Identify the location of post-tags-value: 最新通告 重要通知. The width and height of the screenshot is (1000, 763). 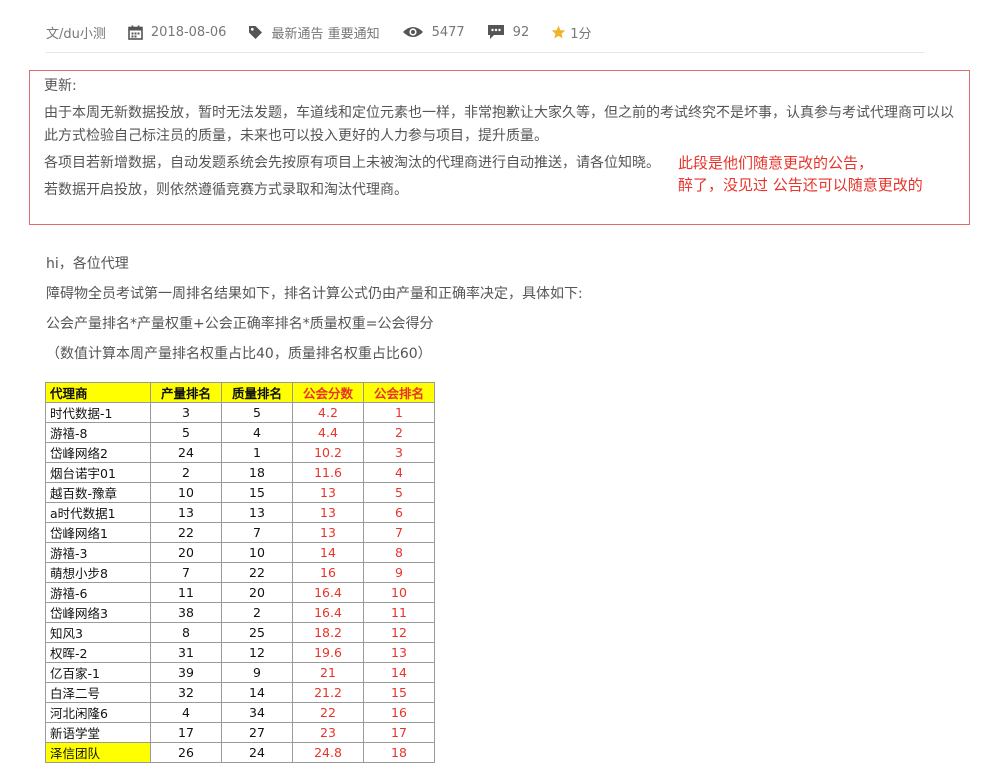
(325, 34).